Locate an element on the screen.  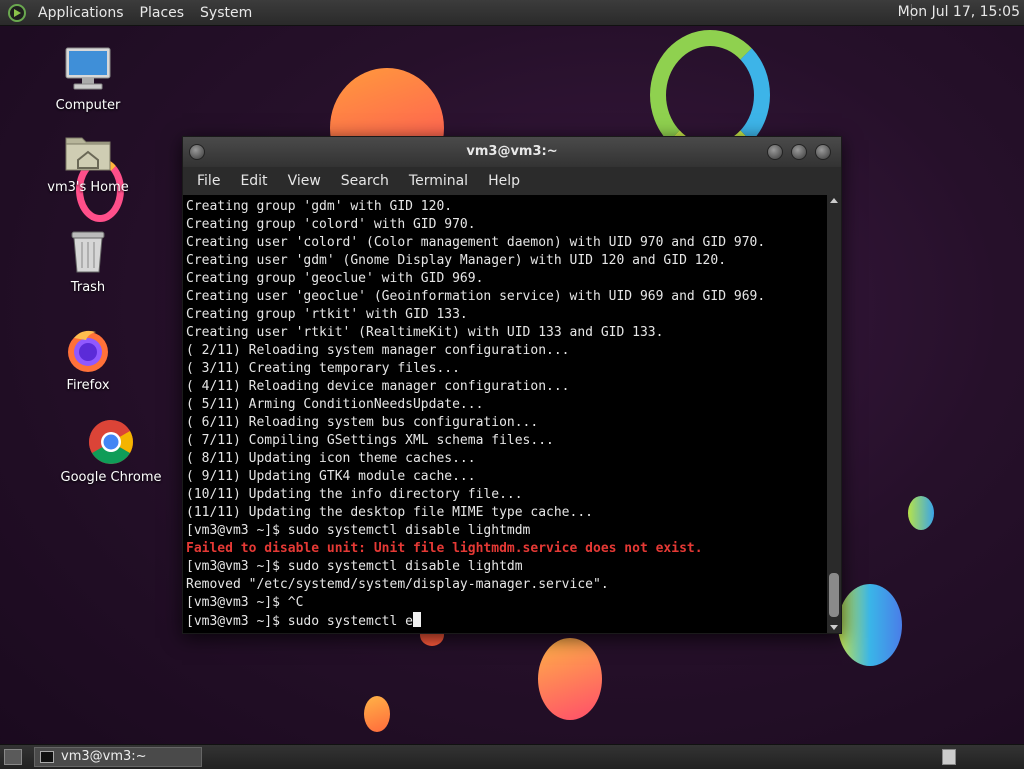
terminal-icon is located at coordinates (47, 757).